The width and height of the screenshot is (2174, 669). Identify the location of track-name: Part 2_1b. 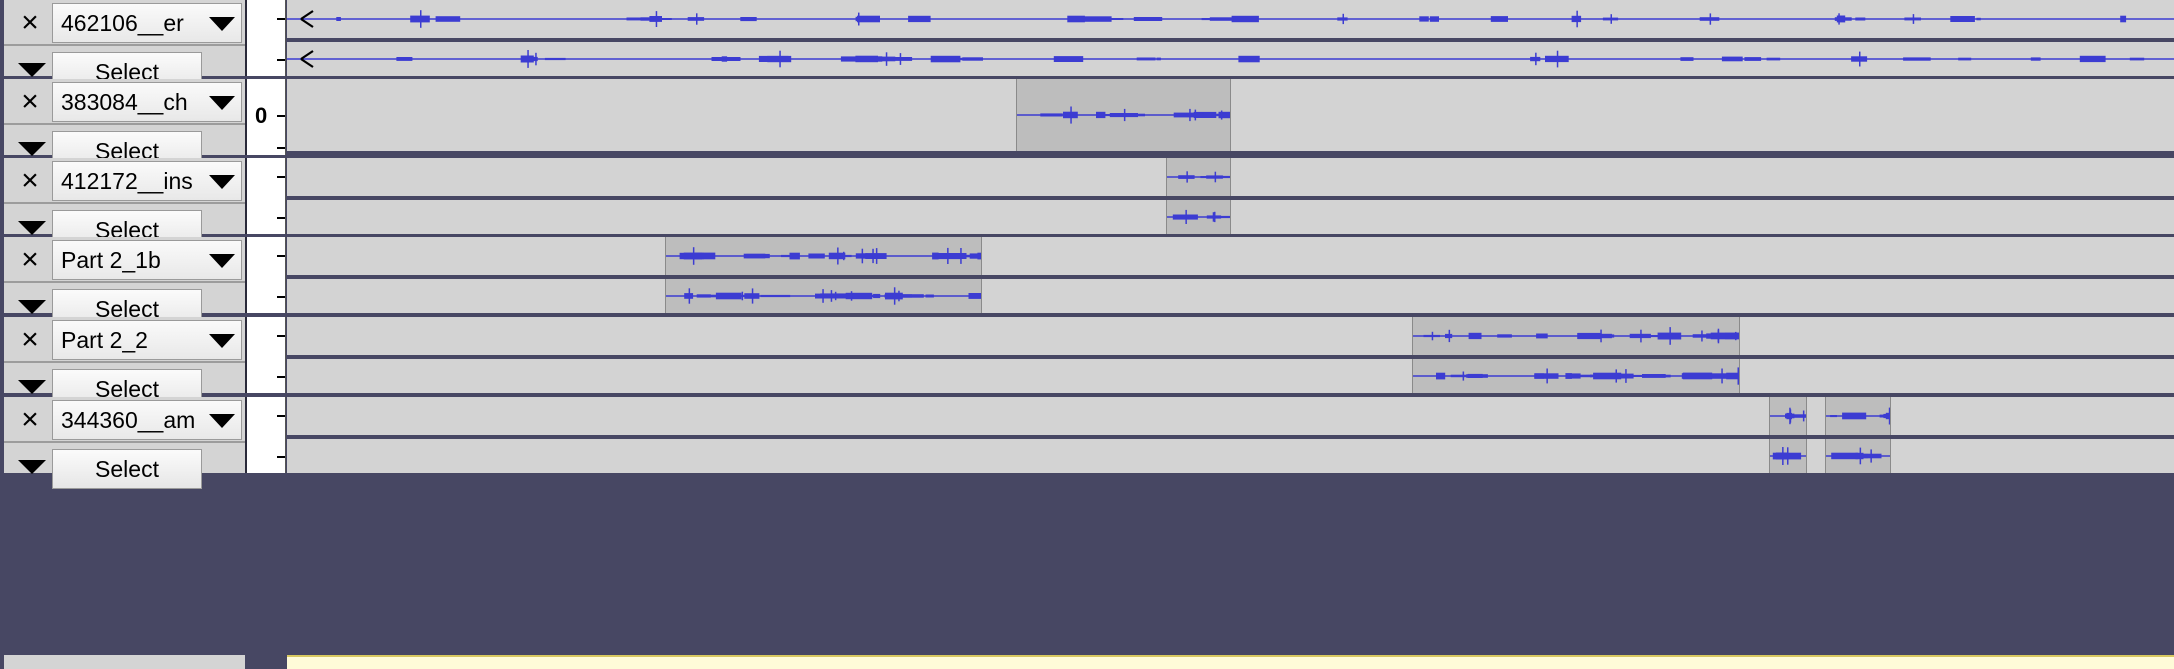
(111, 259).